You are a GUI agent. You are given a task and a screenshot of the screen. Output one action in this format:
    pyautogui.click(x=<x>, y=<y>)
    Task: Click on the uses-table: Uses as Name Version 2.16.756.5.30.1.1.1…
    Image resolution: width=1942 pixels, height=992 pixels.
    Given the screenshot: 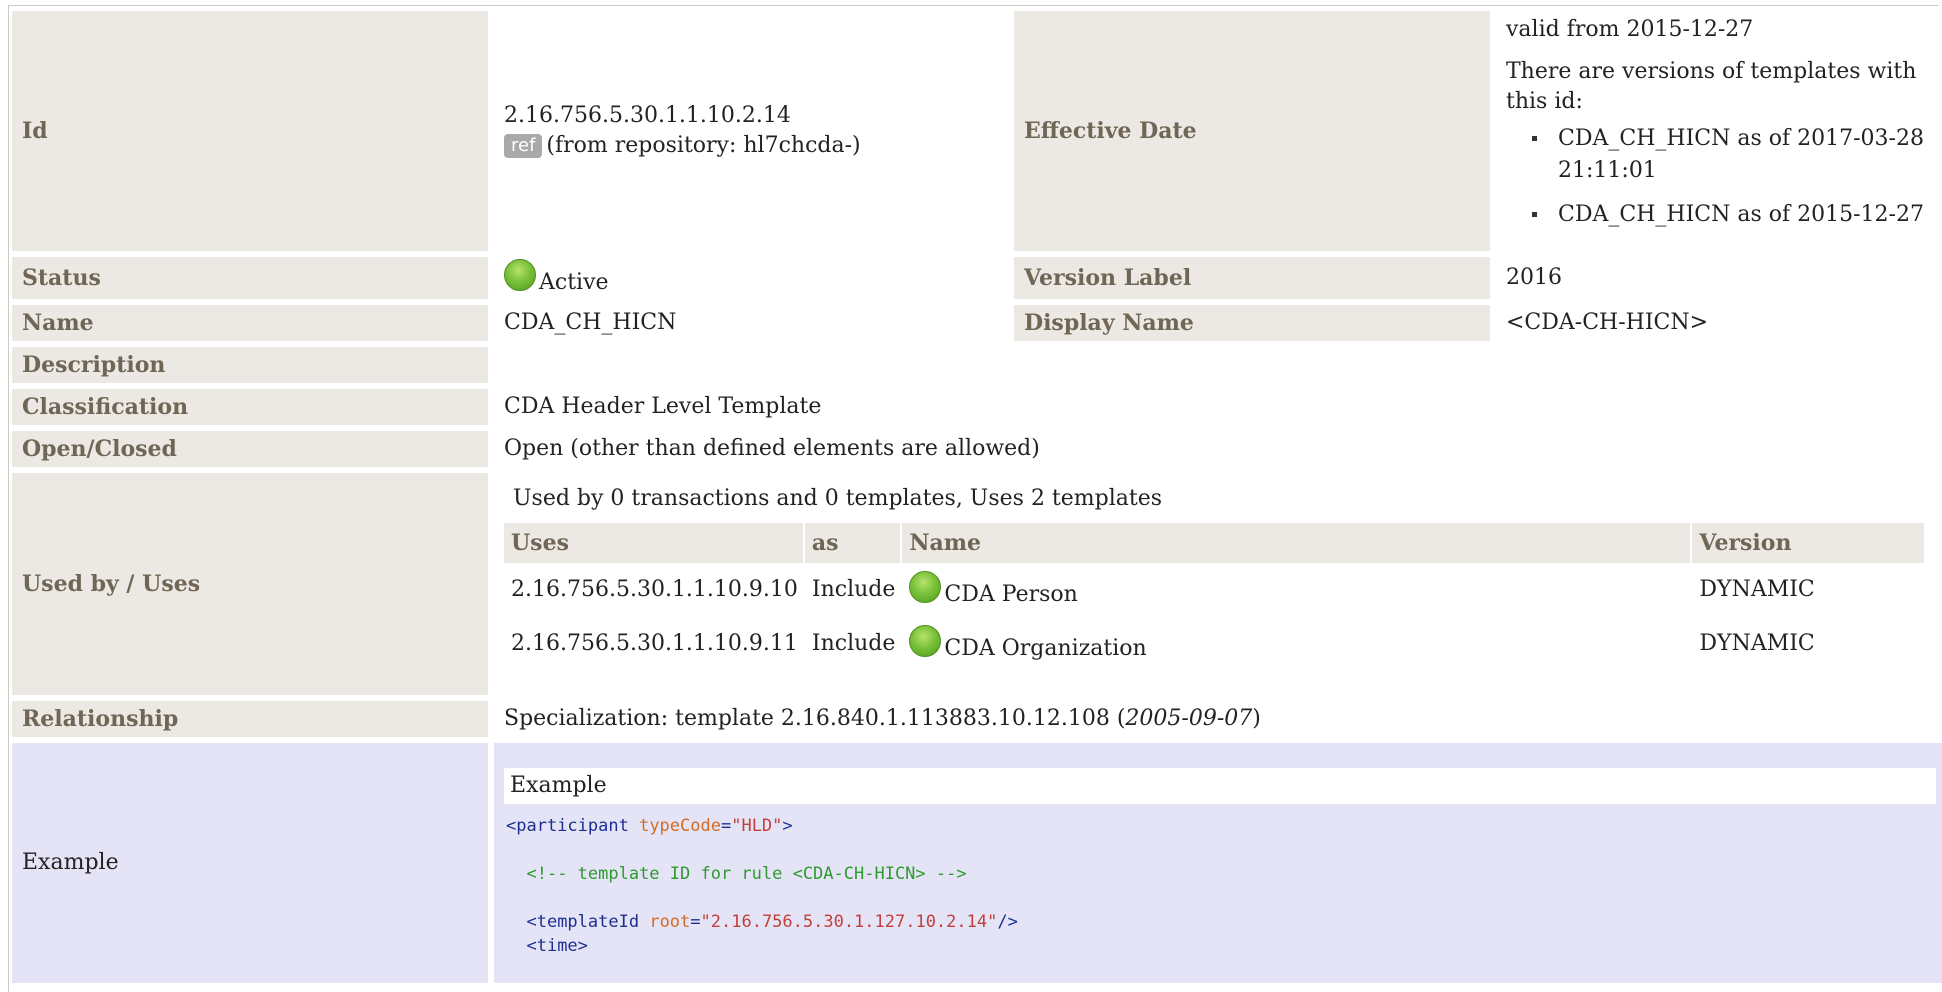 What is the action you would take?
    pyautogui.click(x=1215, y=597)
    